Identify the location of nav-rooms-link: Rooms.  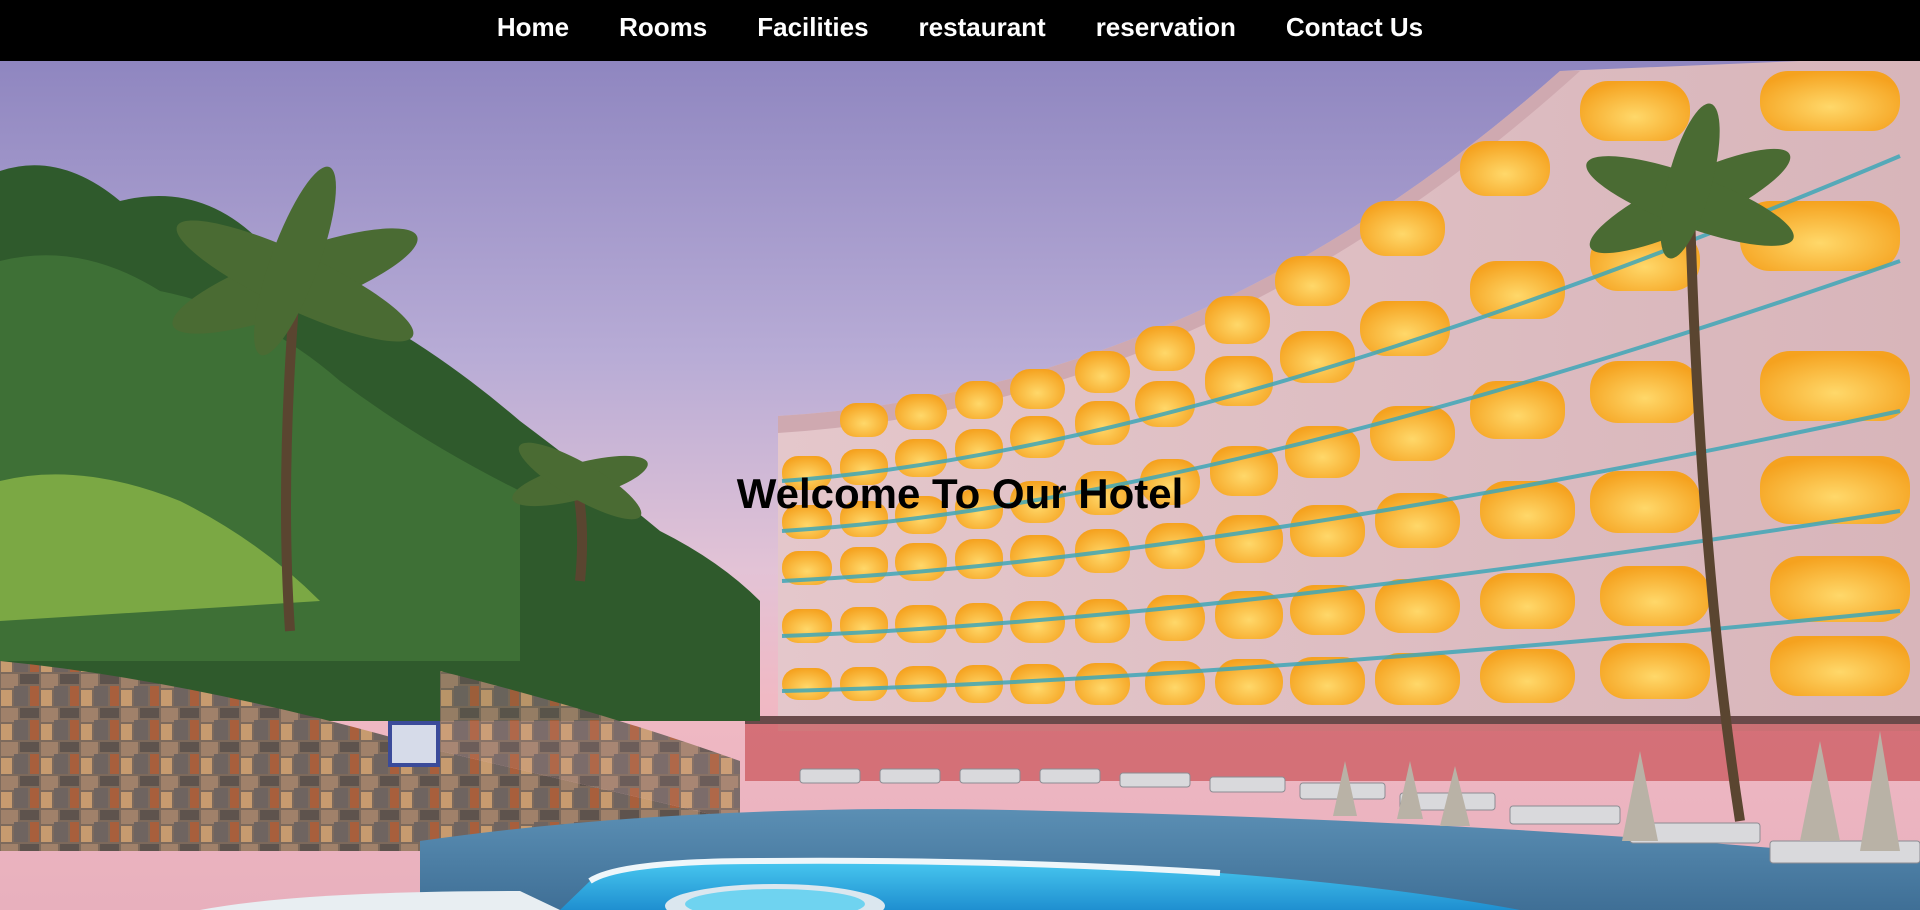
(663, 27).